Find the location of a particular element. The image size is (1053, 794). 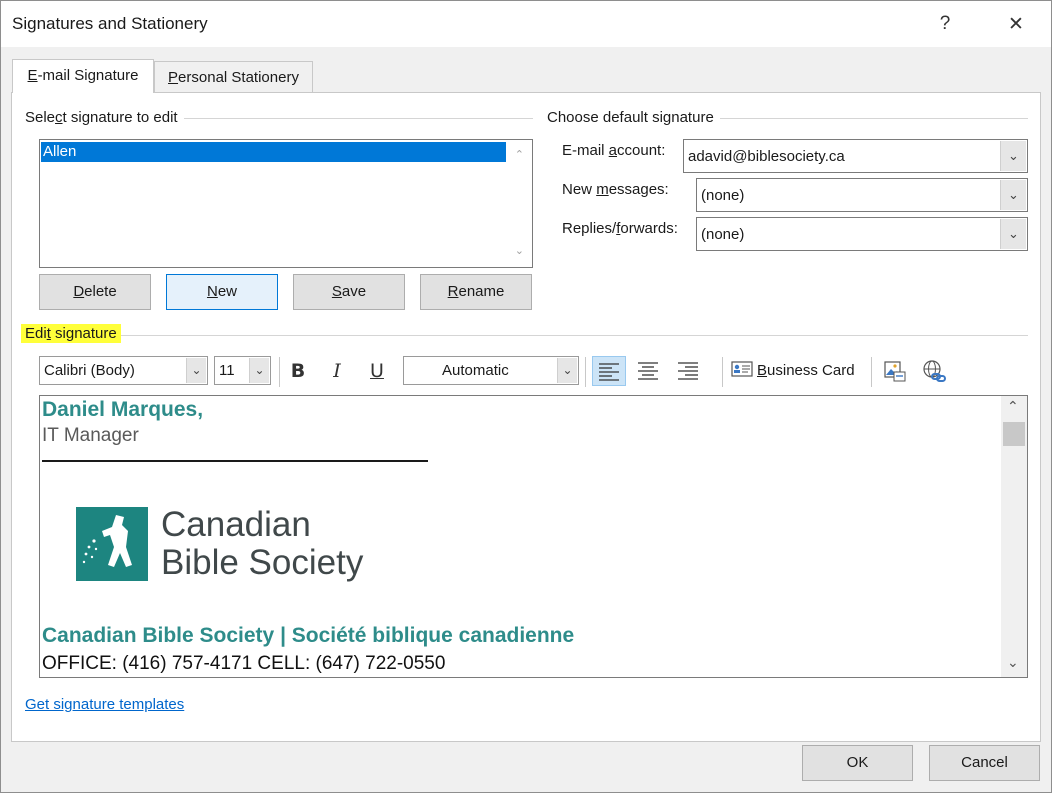

list-item: Allen is located at coordinates (273, 152).